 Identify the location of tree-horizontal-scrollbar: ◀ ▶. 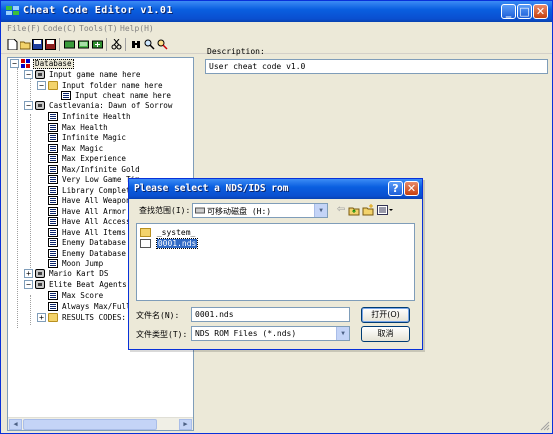
(100, 423).